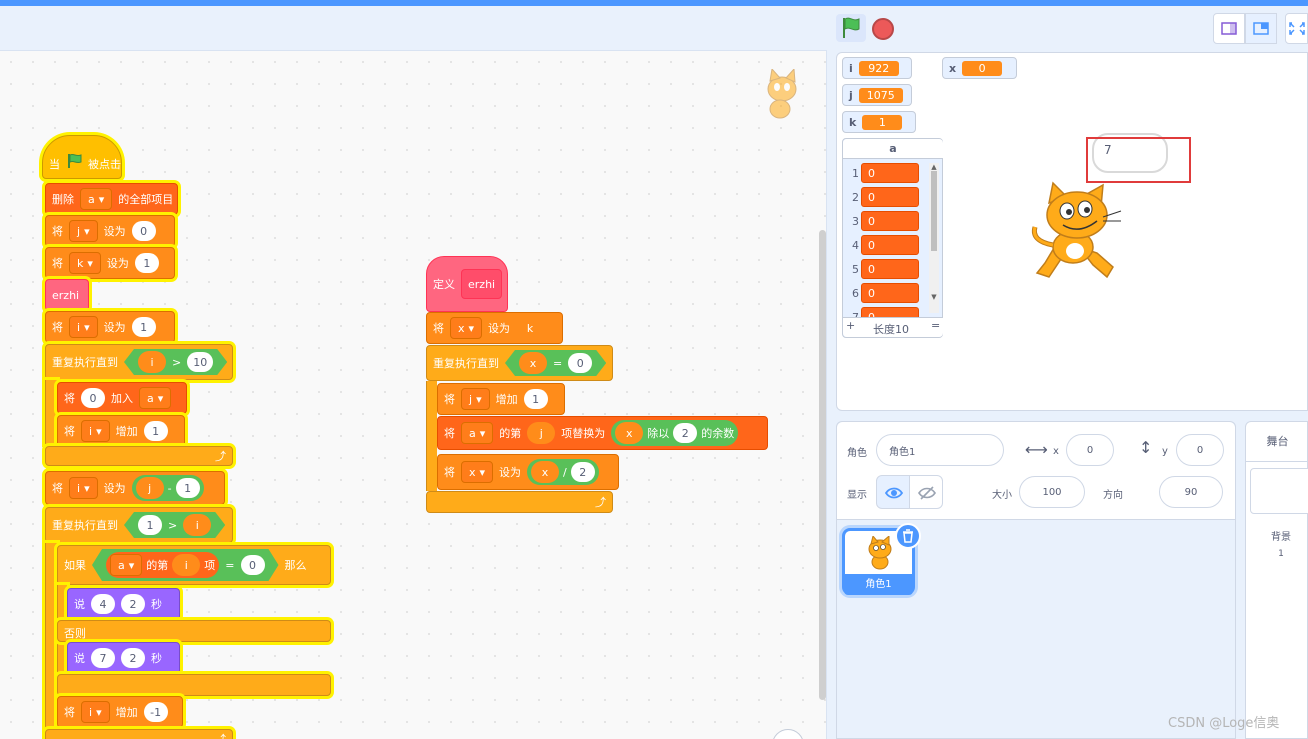 The width and height of the screenshot is (1308, 739). Describe the element at coordinates (979, 68) in the screenshot. I see `variable-monitor-x: x 0` at that location.